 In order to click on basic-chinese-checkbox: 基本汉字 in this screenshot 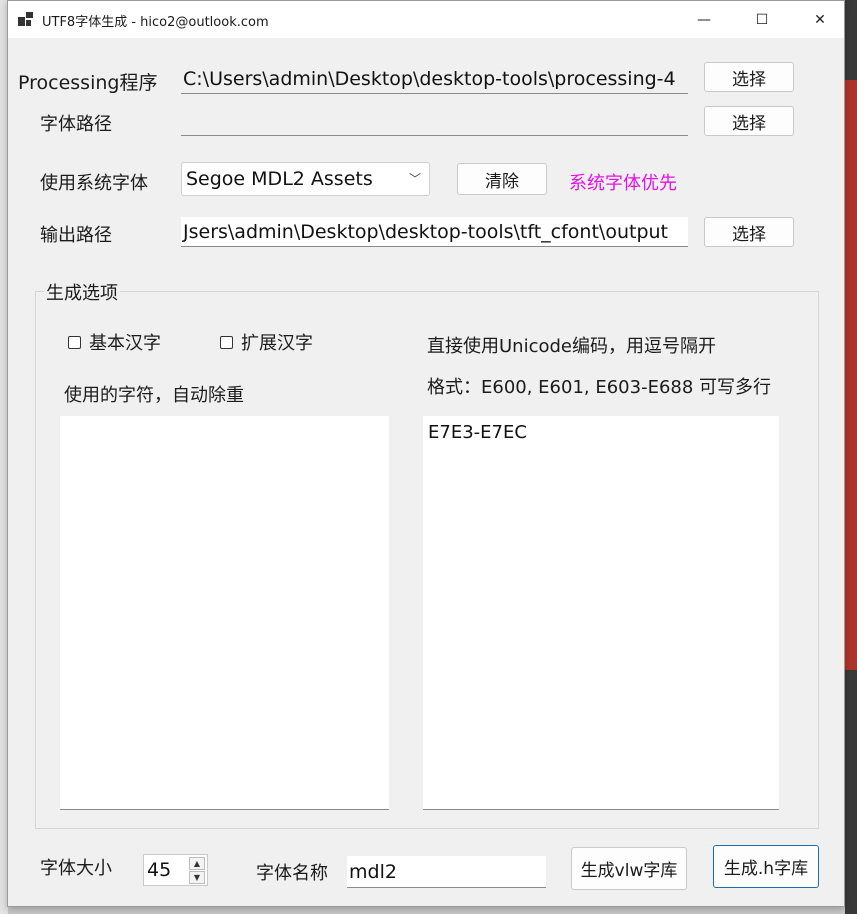, I will do `click(114, 342)`.